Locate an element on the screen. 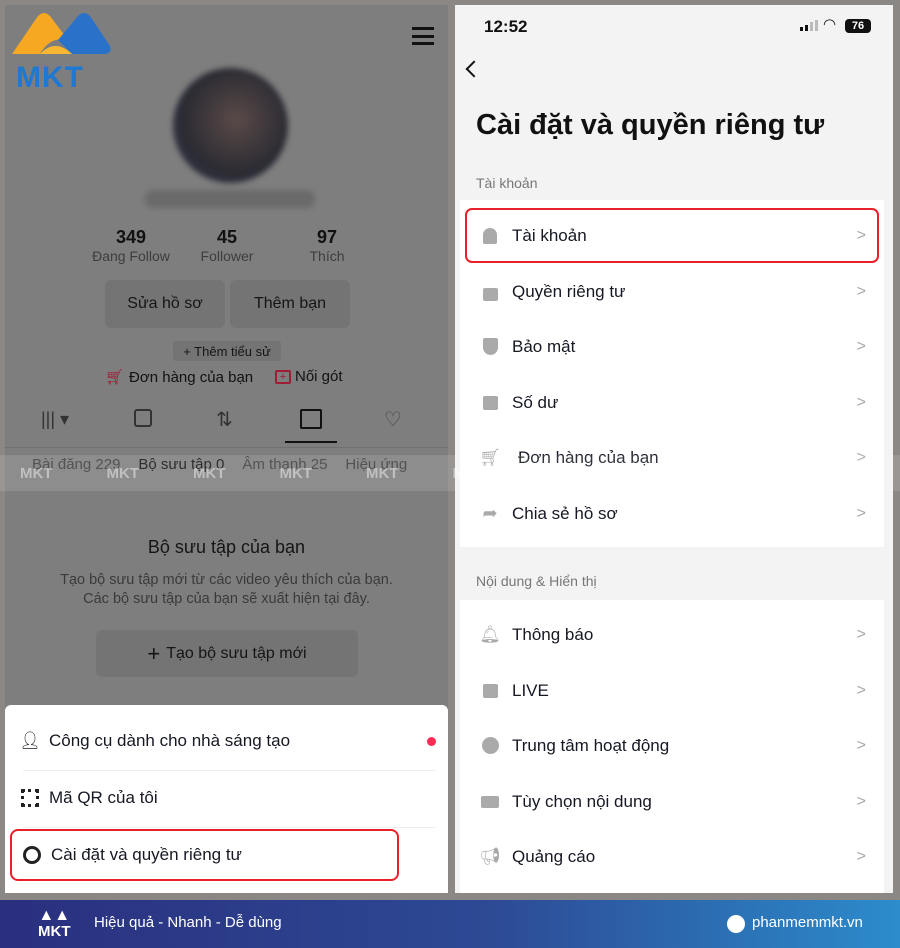  footer-tagline: Hiệu quả - Nhanh - Dễ dùng is located at coordinates (188, 922).